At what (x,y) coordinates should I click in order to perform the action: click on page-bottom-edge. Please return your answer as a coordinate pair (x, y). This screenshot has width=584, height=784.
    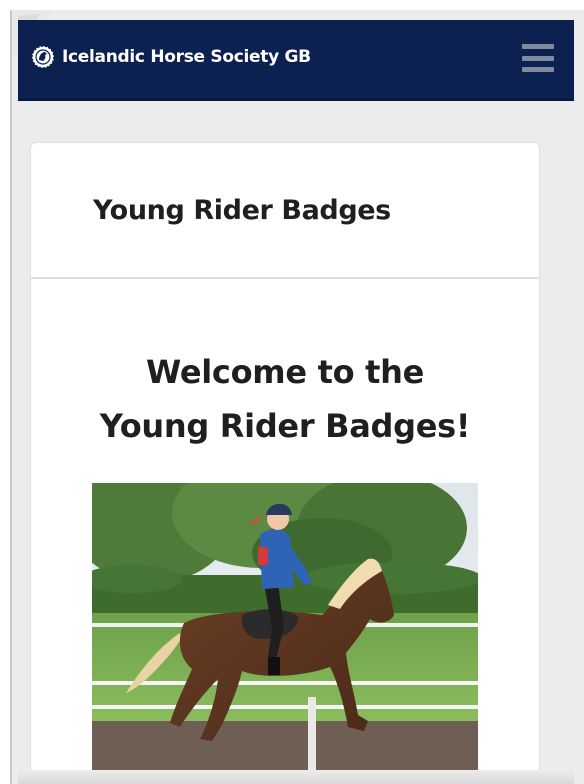
    Looking at the image, I should click on (296, 777).